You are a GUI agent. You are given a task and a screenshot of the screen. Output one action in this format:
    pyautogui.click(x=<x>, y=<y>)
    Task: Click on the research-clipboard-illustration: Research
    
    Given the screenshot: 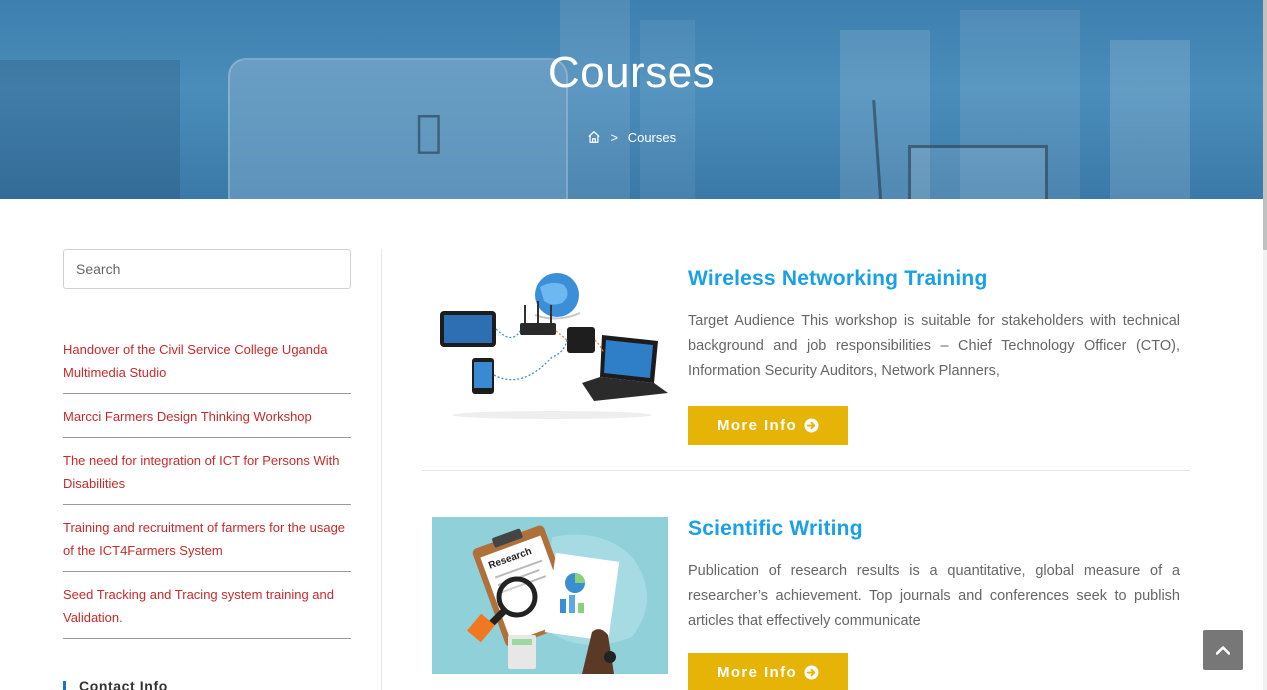 What is the action you would take?
    pyautogui.click(x=550, y=595)
    